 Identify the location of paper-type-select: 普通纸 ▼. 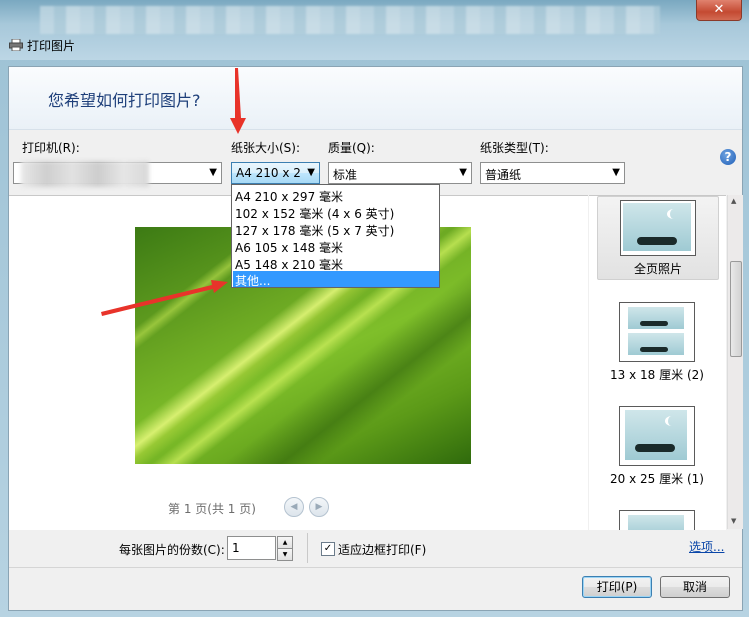
(552, 173).